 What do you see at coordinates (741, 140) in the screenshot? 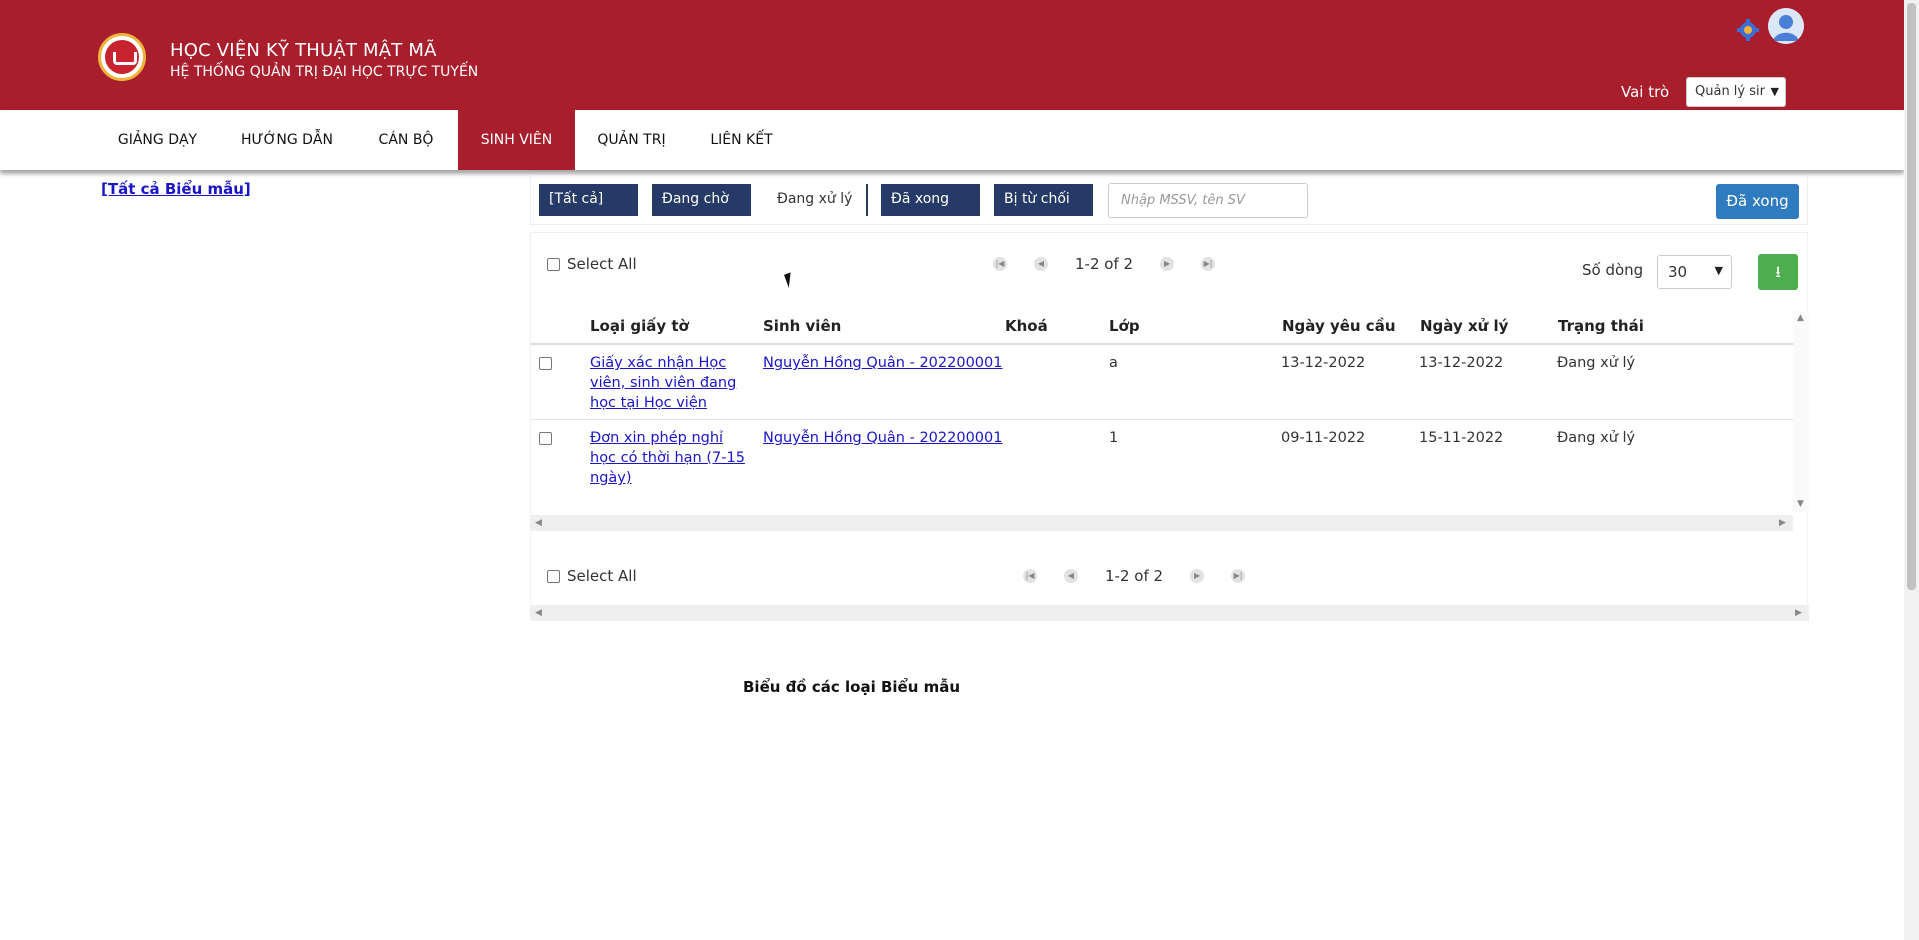
I see `nav-item-lien-ket: LIÊN KẾT` at bounding box center [741, 140].